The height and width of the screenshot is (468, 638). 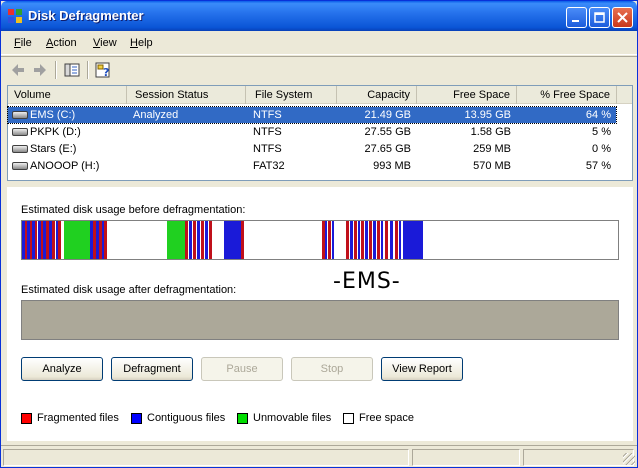 What do you see at coordinates (567, 95) in the screenshot?
I see `column-percent-free-space: % Free Space` at bounding box center [567, 95].